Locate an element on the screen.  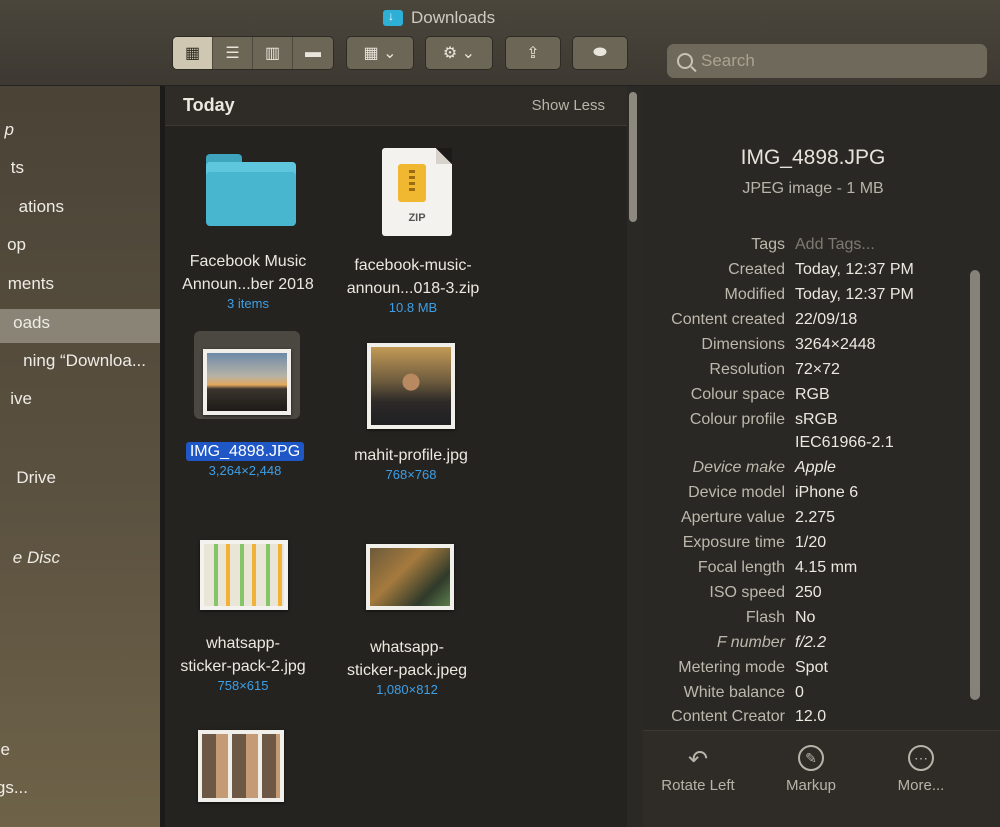
metadata-row: Dimensions 3264×2448 is located at coordinates (788, 344).